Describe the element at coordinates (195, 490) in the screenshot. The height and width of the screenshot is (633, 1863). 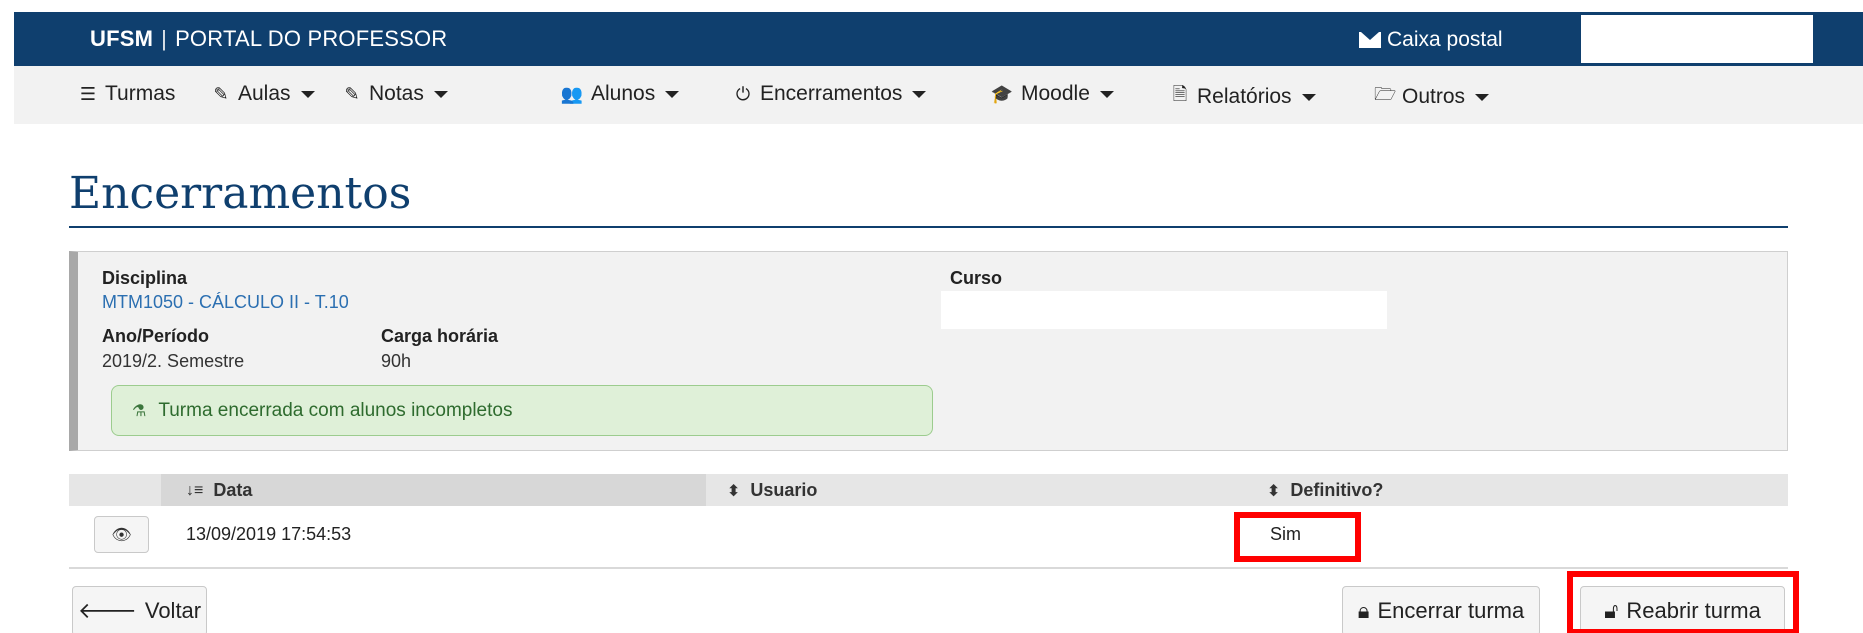
I see `sort-ascending-icon: ↓≡` at that location.